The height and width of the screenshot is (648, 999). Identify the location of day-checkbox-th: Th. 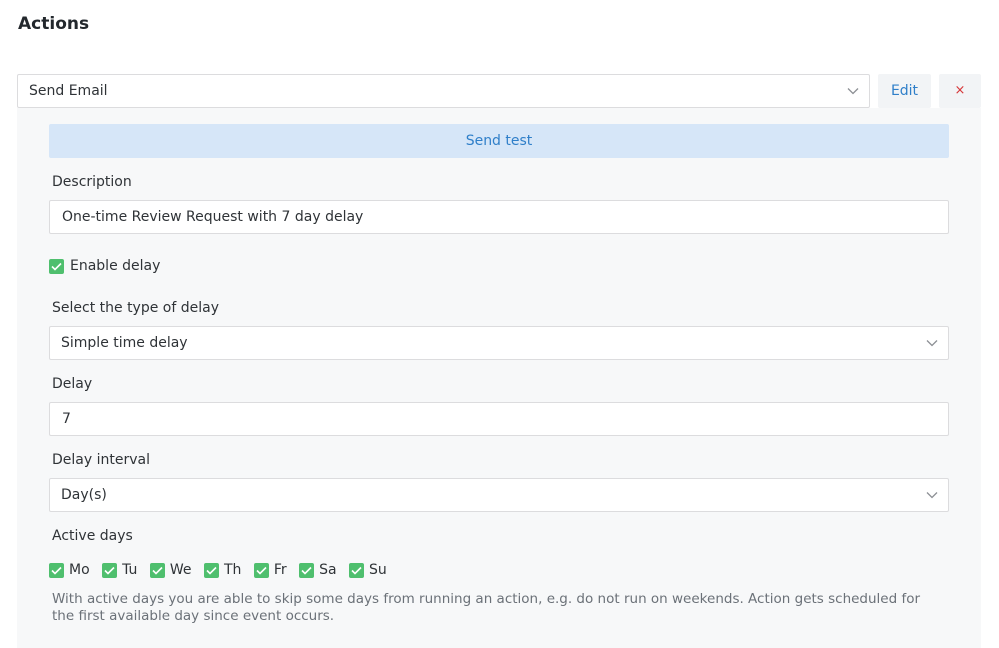
(222, 570).